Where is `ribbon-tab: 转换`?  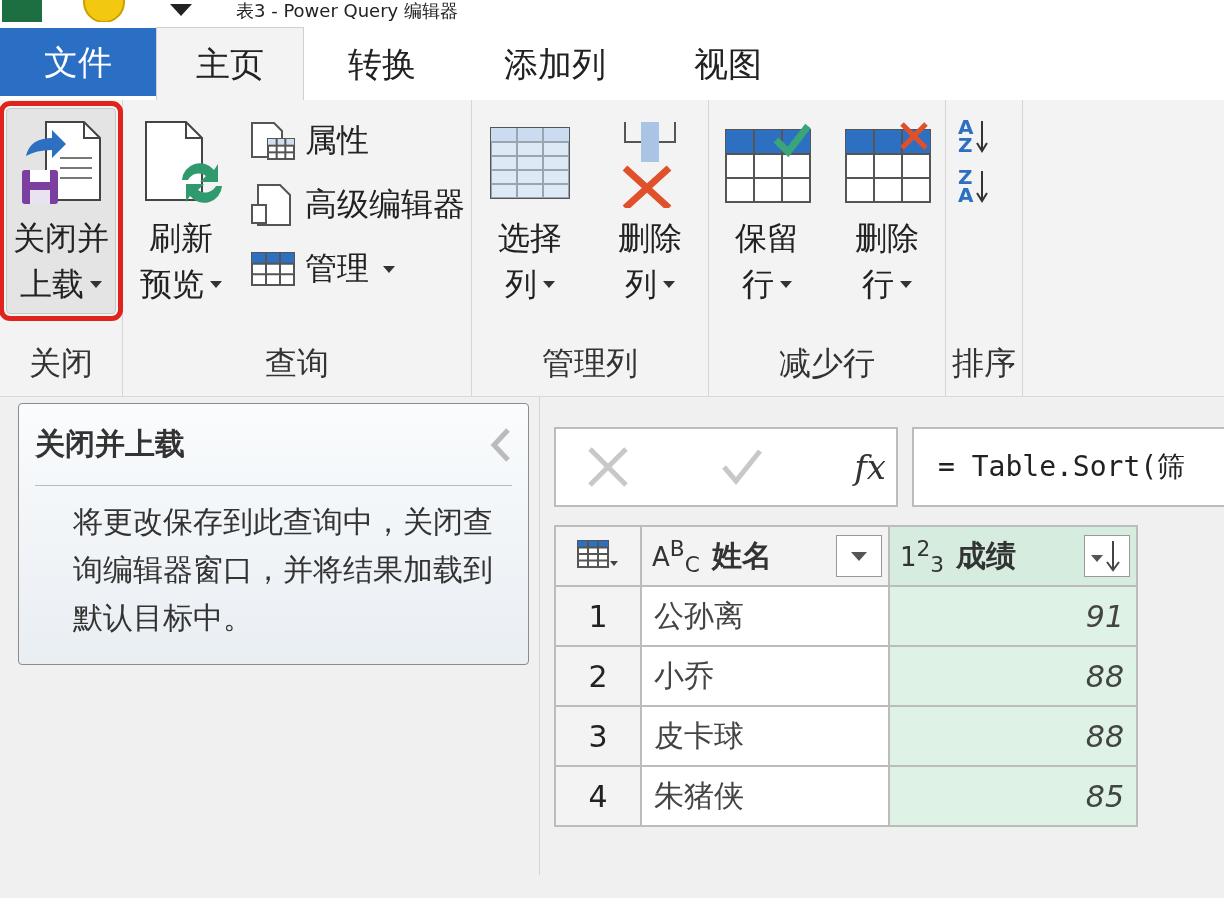
ribbon-tab: 转换 is located at coordinates (382, 64).